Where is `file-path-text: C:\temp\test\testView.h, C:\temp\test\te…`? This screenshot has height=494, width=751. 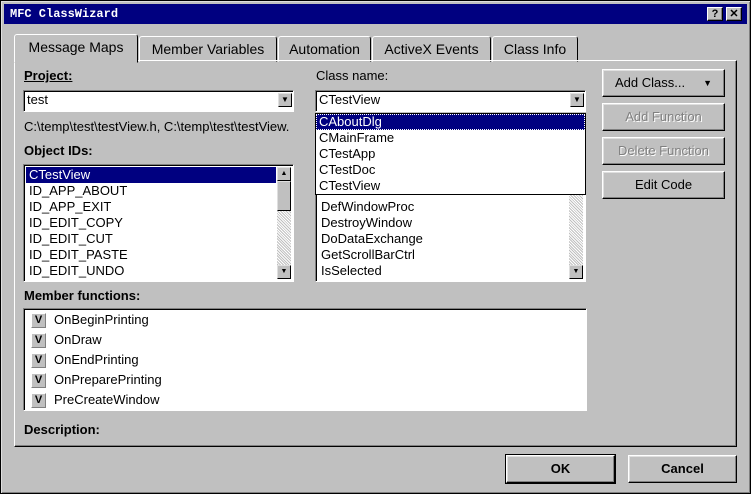 file-path-text: C:\temp\test\testView.h, C:\temp\test\te… is located at coordinates (157, 126).